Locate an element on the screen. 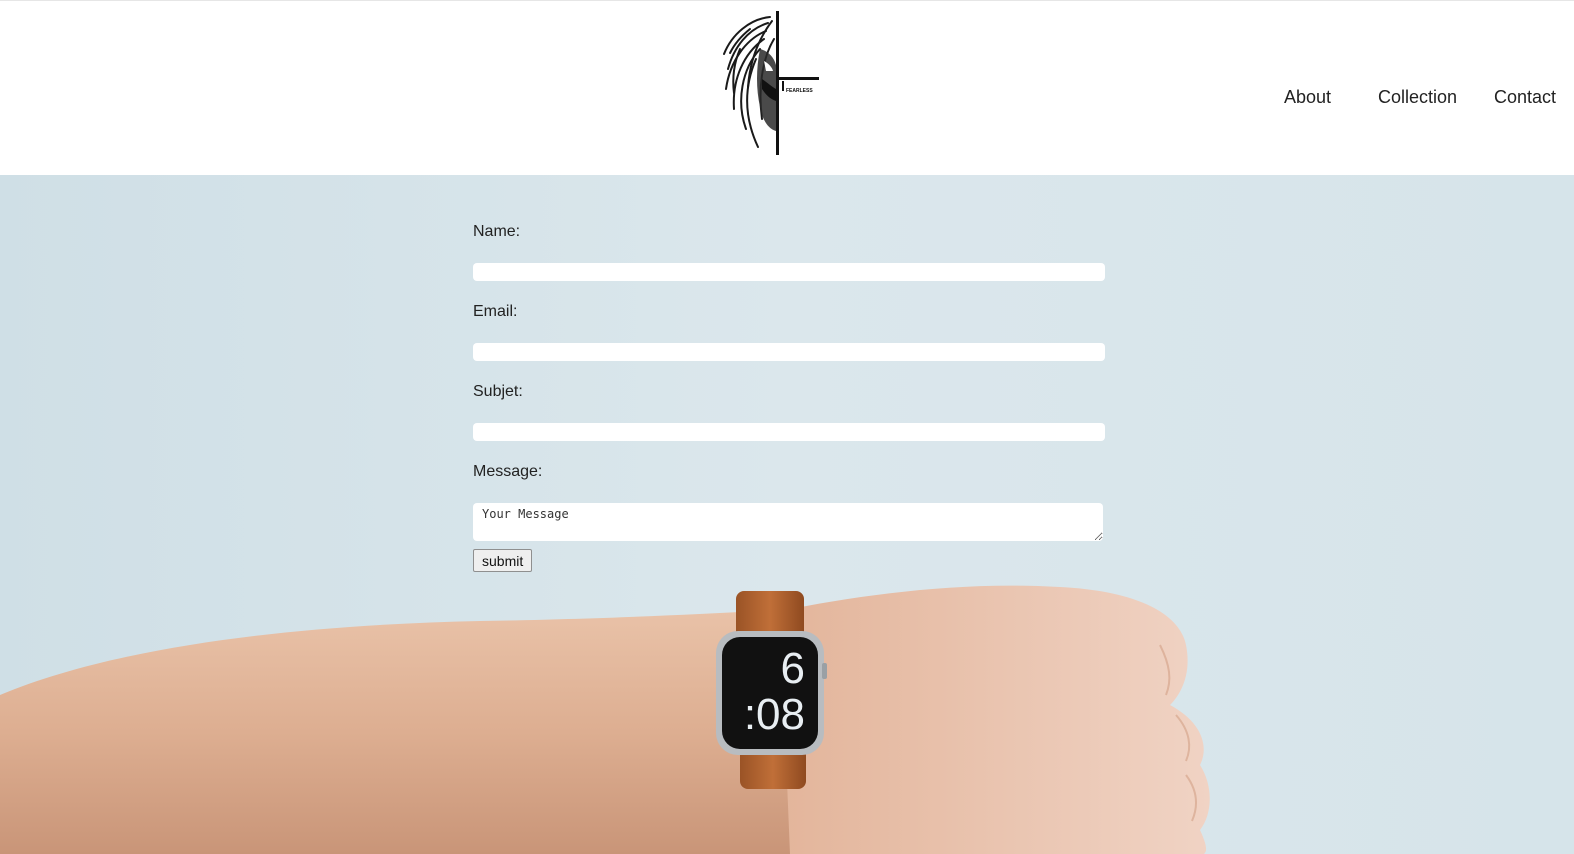  name-label: Name: is located at coordinates (497, 231).